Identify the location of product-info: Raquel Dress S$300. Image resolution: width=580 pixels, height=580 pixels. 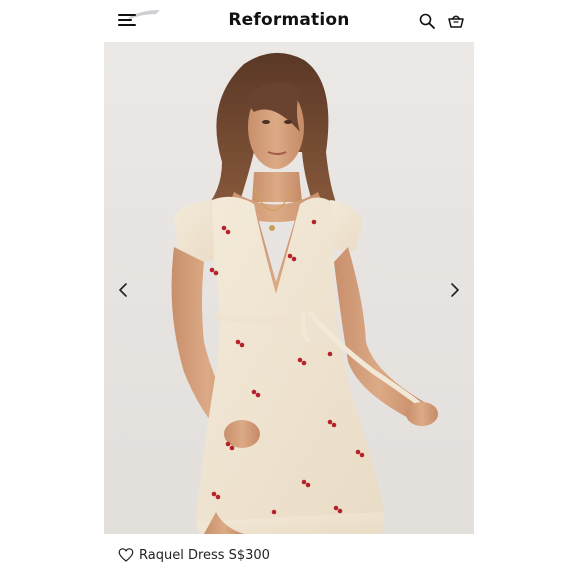
(194, 555).